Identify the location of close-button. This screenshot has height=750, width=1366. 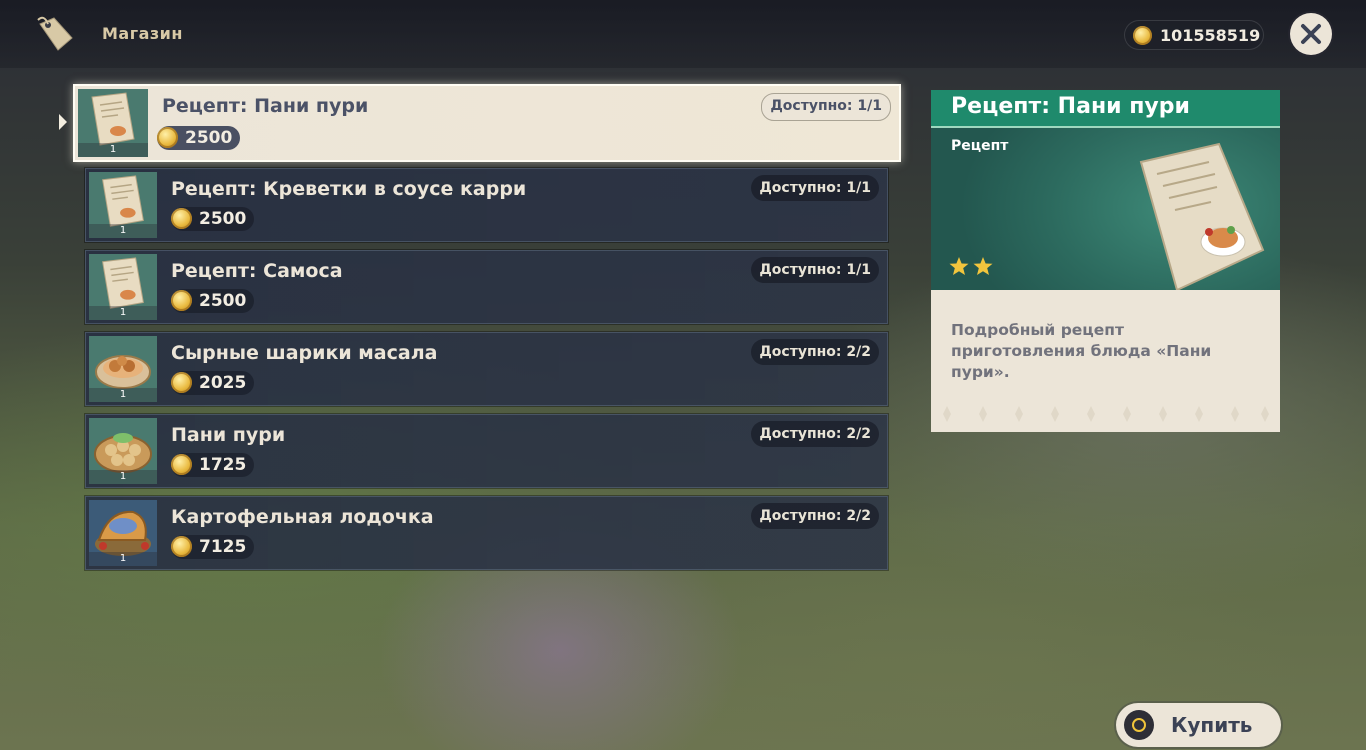
(1311, 34).